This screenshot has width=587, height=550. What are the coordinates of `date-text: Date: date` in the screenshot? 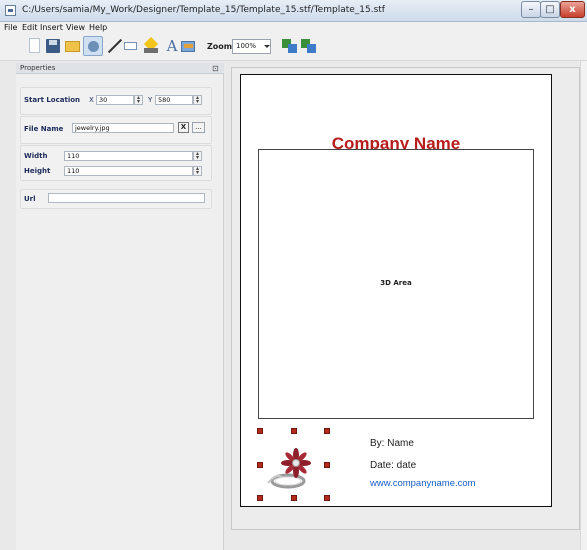 It's located at (393, 465).